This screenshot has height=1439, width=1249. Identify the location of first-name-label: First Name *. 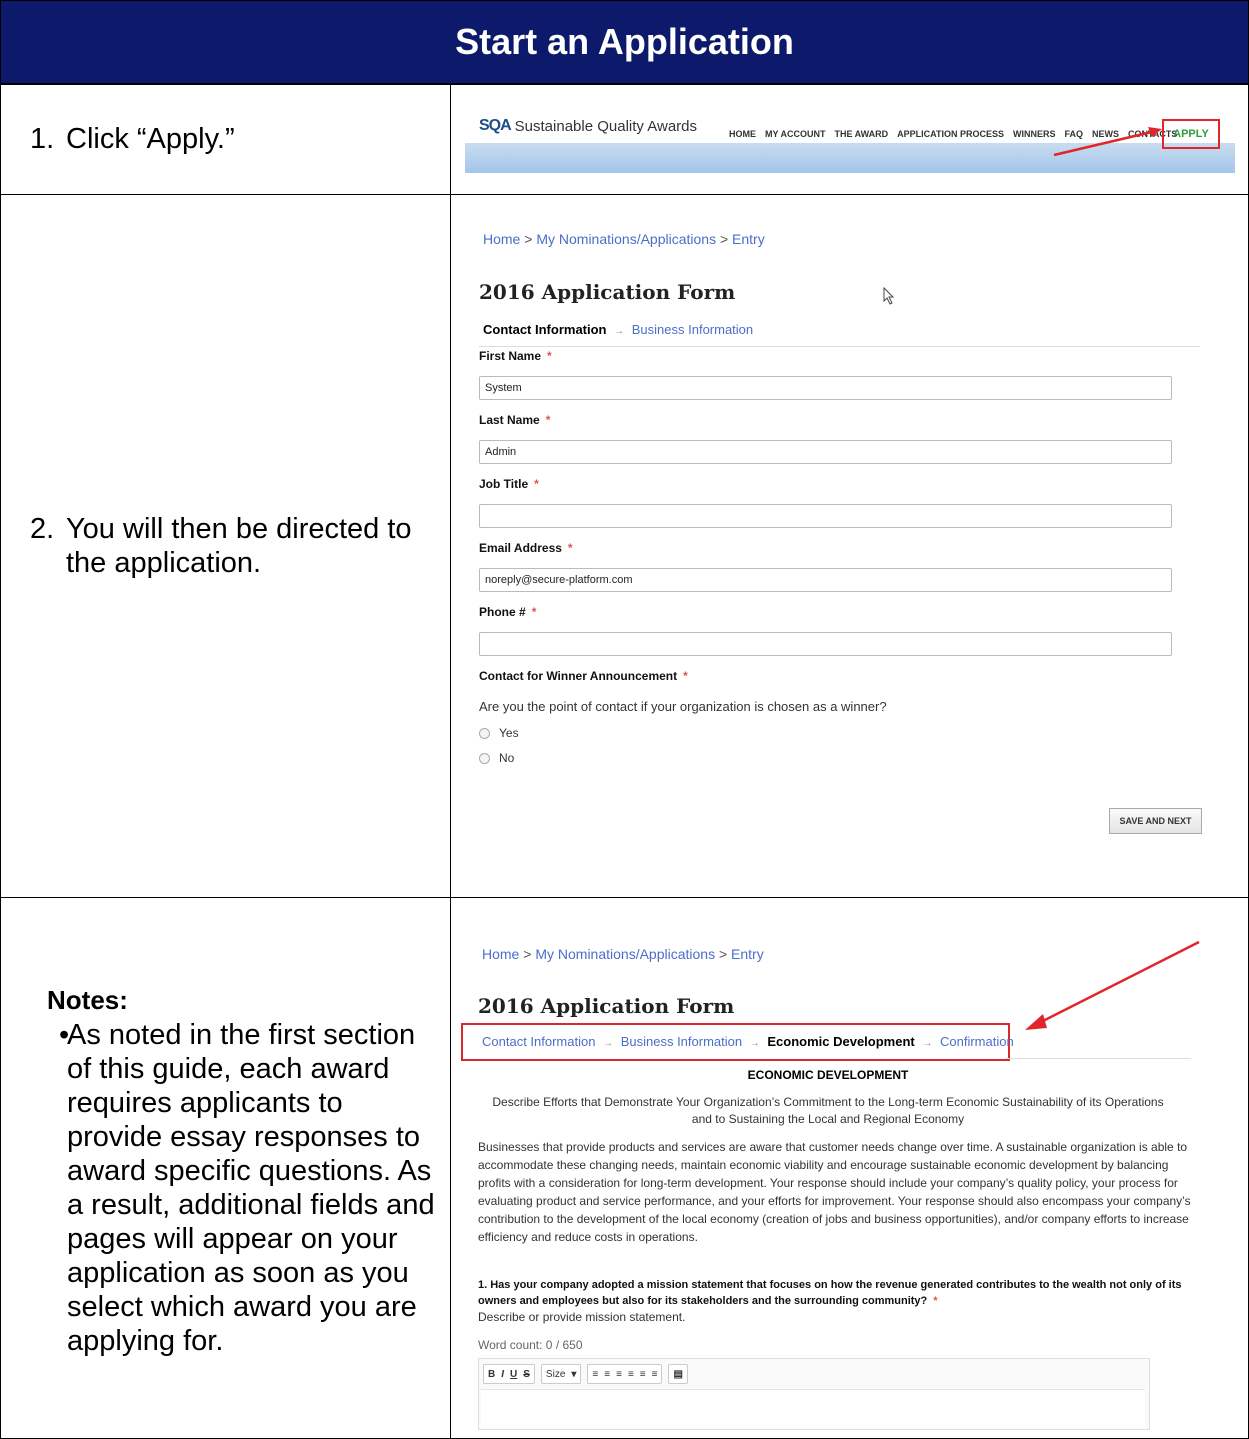
(515, 356).